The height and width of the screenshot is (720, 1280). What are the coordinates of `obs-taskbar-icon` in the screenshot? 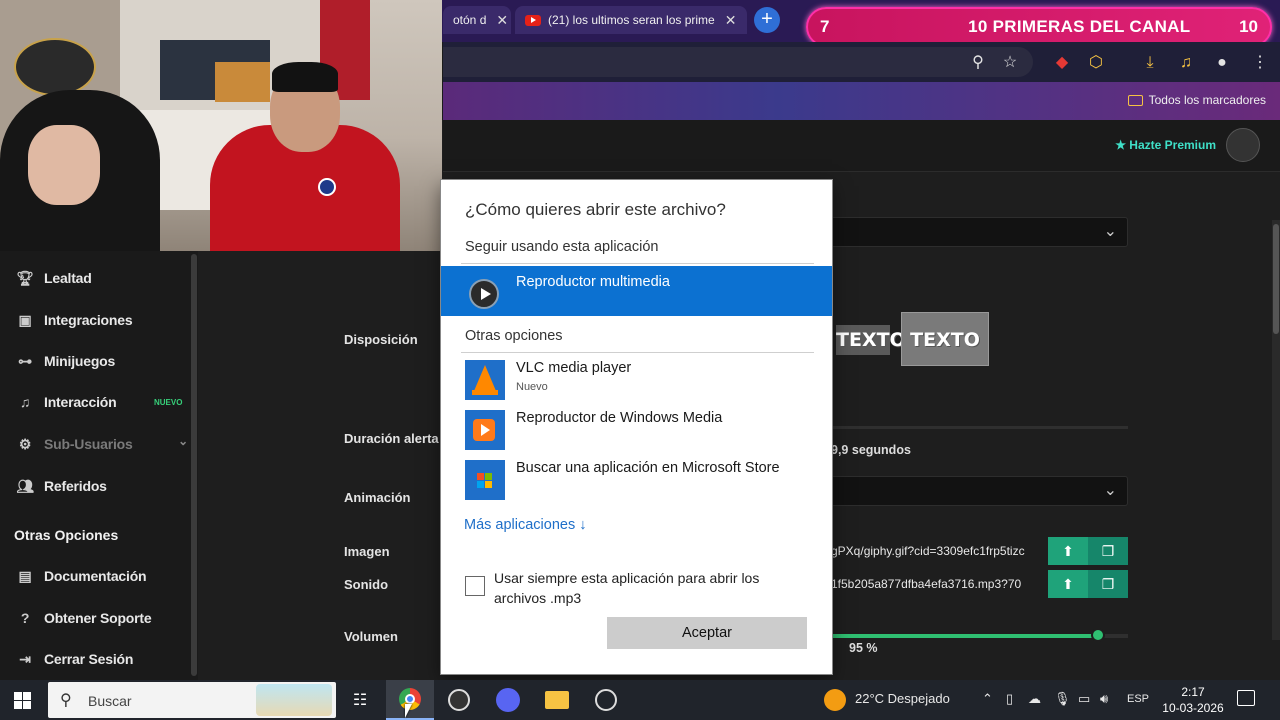 It's located at (459, 700).